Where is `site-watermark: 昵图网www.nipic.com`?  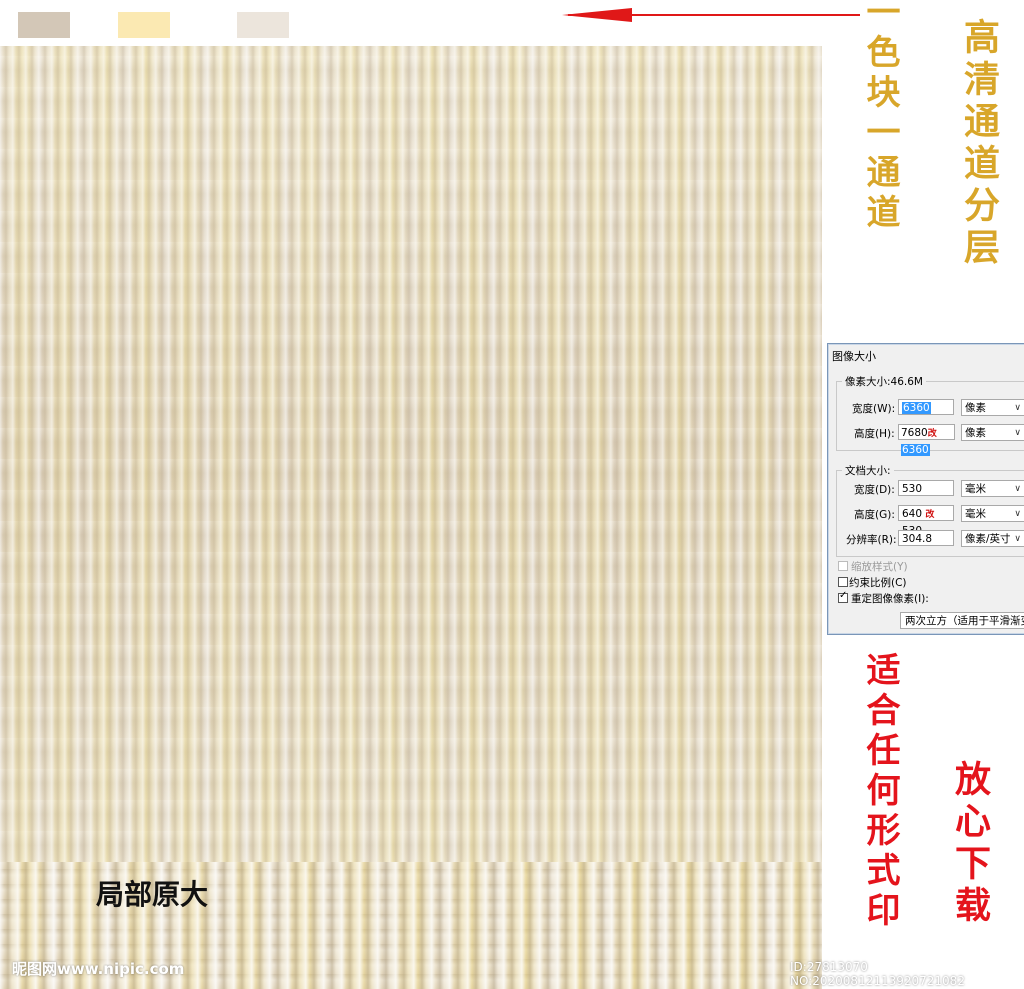 site-watermark: 昵图网www.nipic.com is located at coordinates (98, 969).